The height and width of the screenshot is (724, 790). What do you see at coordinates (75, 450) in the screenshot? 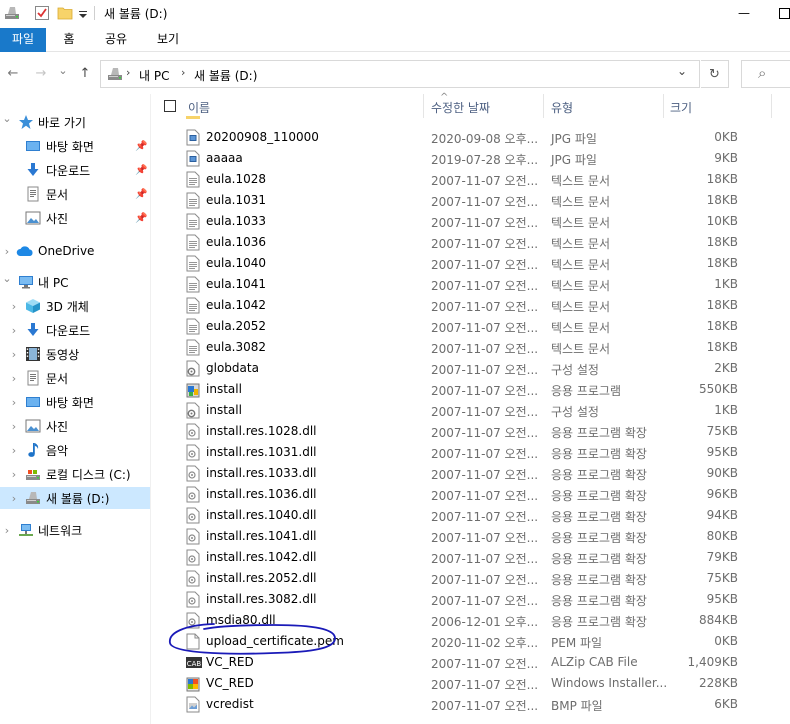
I see `nav-pc-music: › 음악` at bounding box center [75, 450].